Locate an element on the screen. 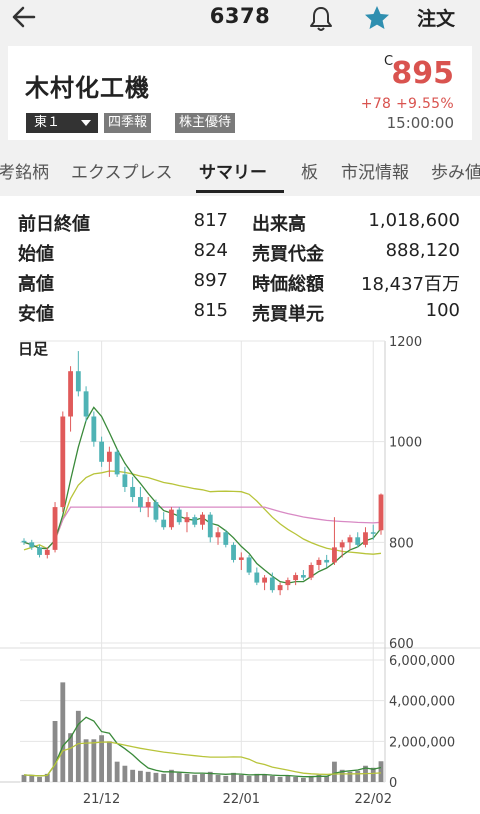 This screenshot has width=480, height=814. price-change: +78 +9.55% is located at coordinates (407, 104).